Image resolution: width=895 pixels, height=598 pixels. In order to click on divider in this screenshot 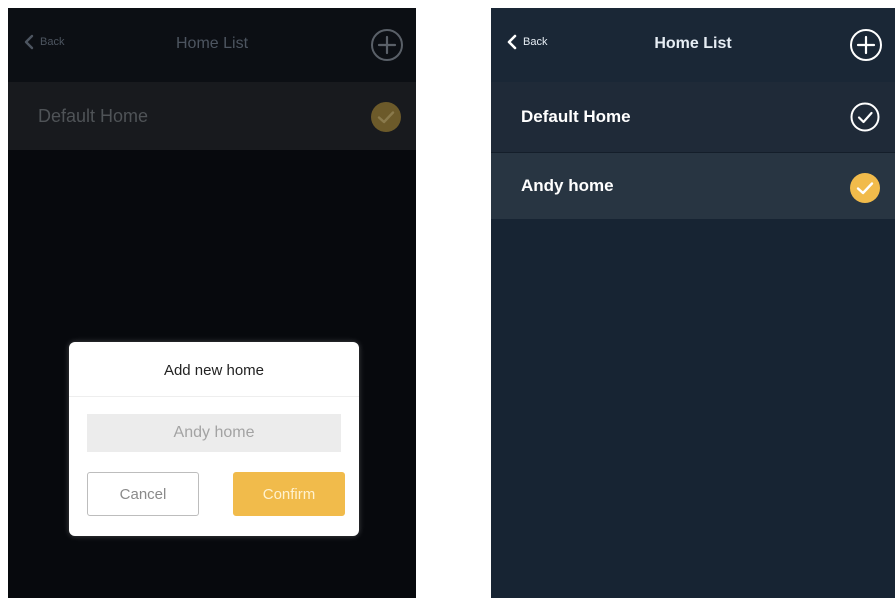, I will do `click(214, 396)`.